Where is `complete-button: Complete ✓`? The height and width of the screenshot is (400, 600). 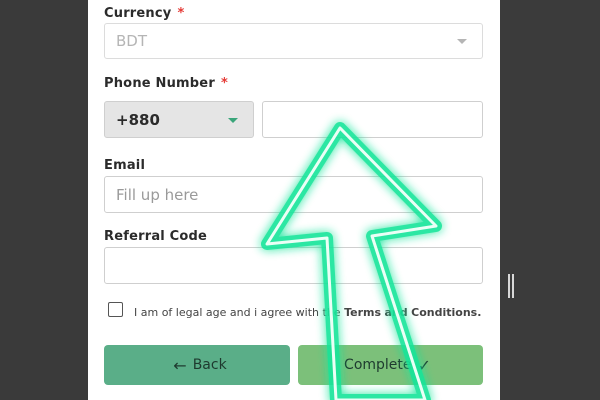
complete-button: Complete ✓ is located at coordinates (390, 365).